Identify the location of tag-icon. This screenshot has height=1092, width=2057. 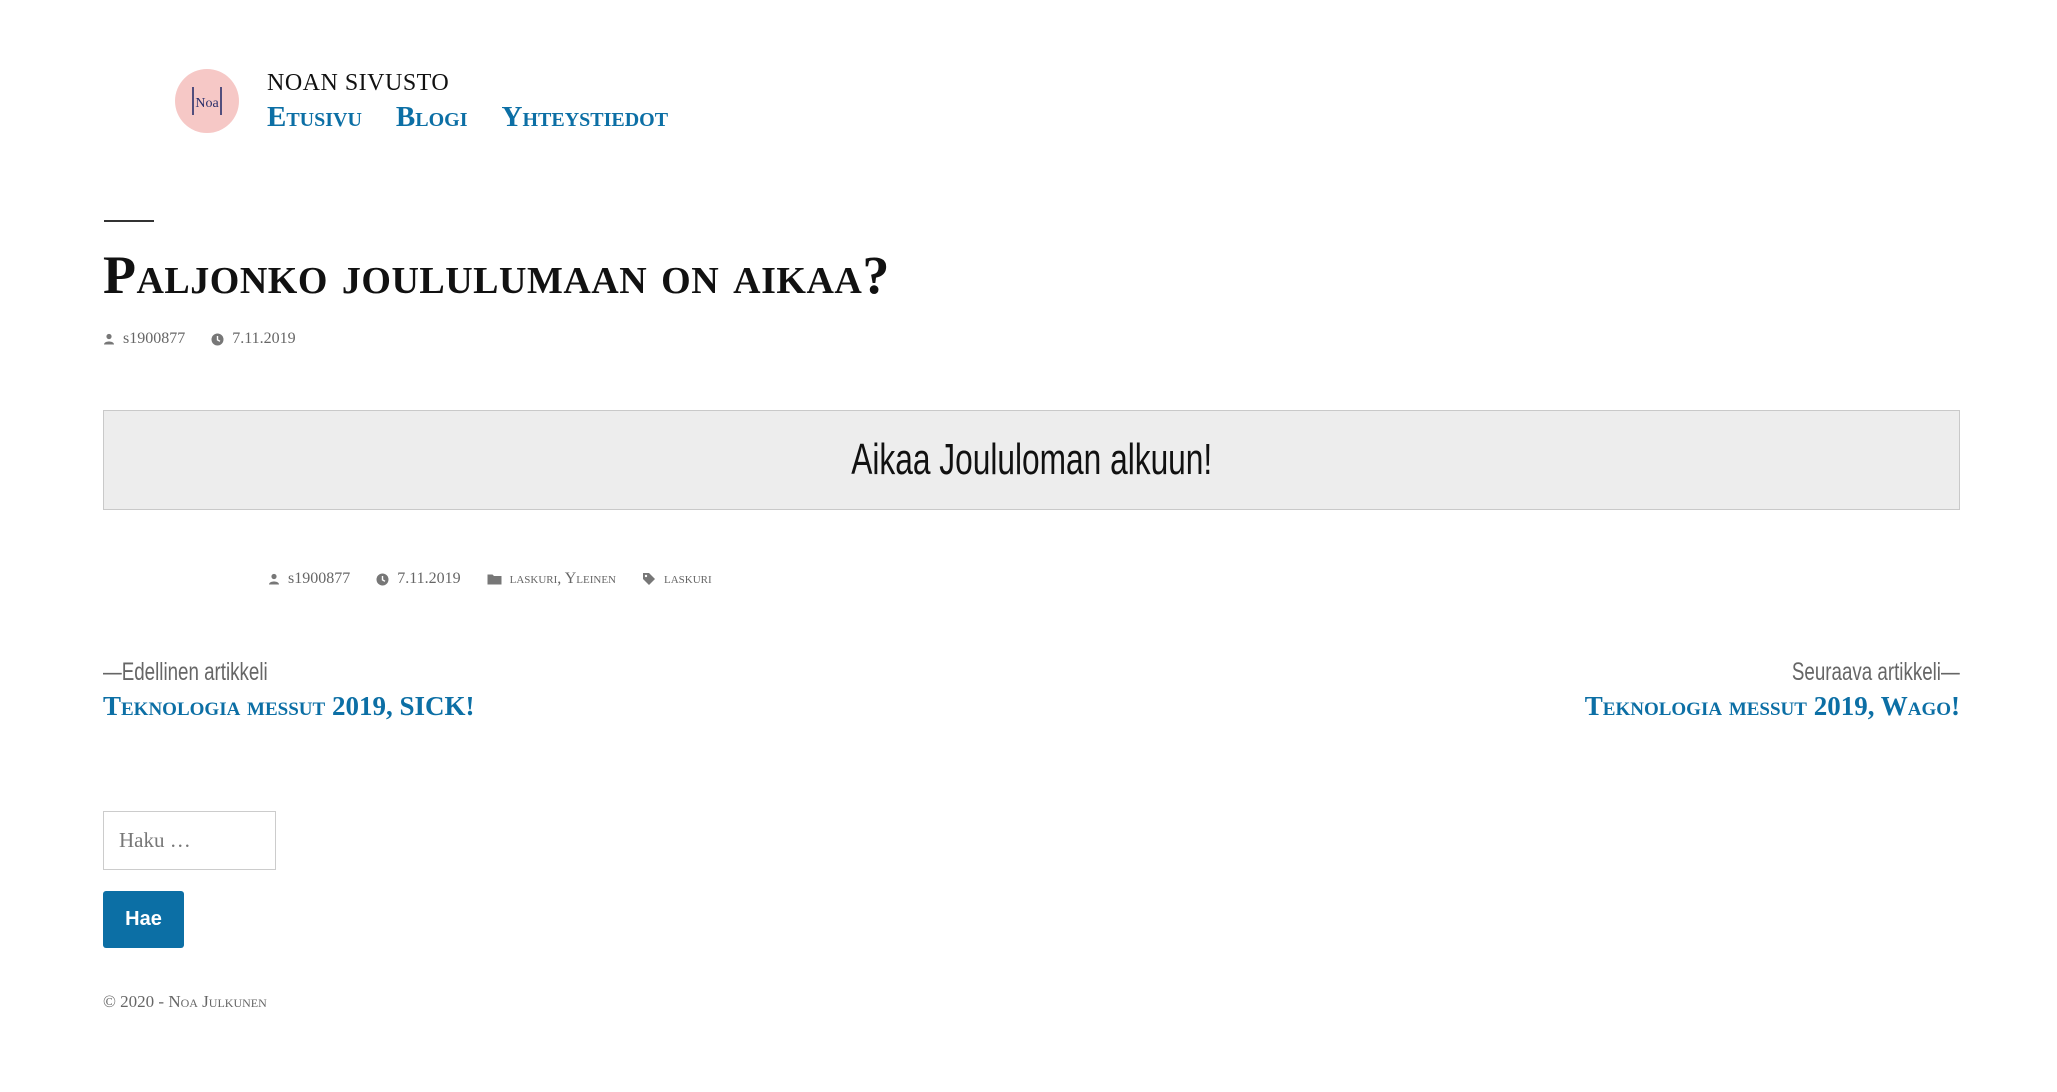
(648, 579).